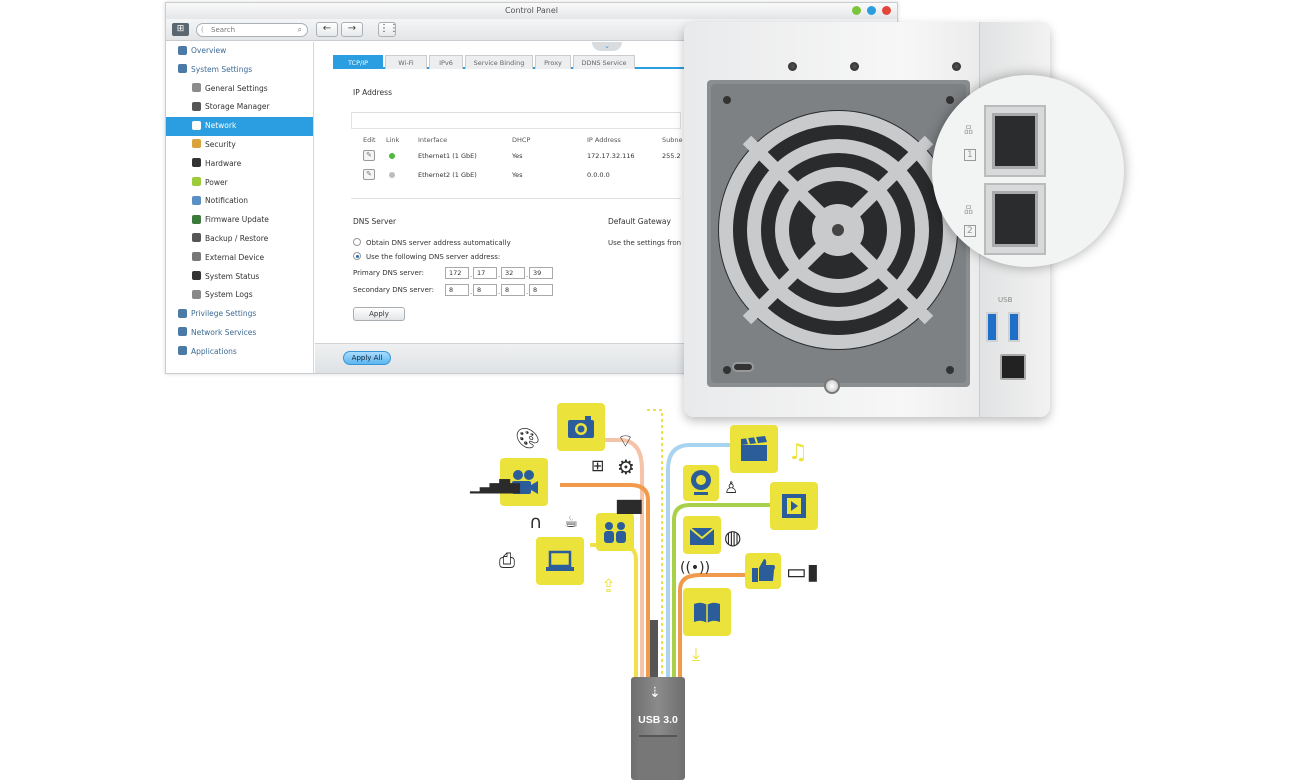 The height and width of the screenshot is (780, 1300). What do you see at coordinates (625, 441) in the screenshot?
I see `wifi-icon: ⌔` at bounding box center [625, 441].